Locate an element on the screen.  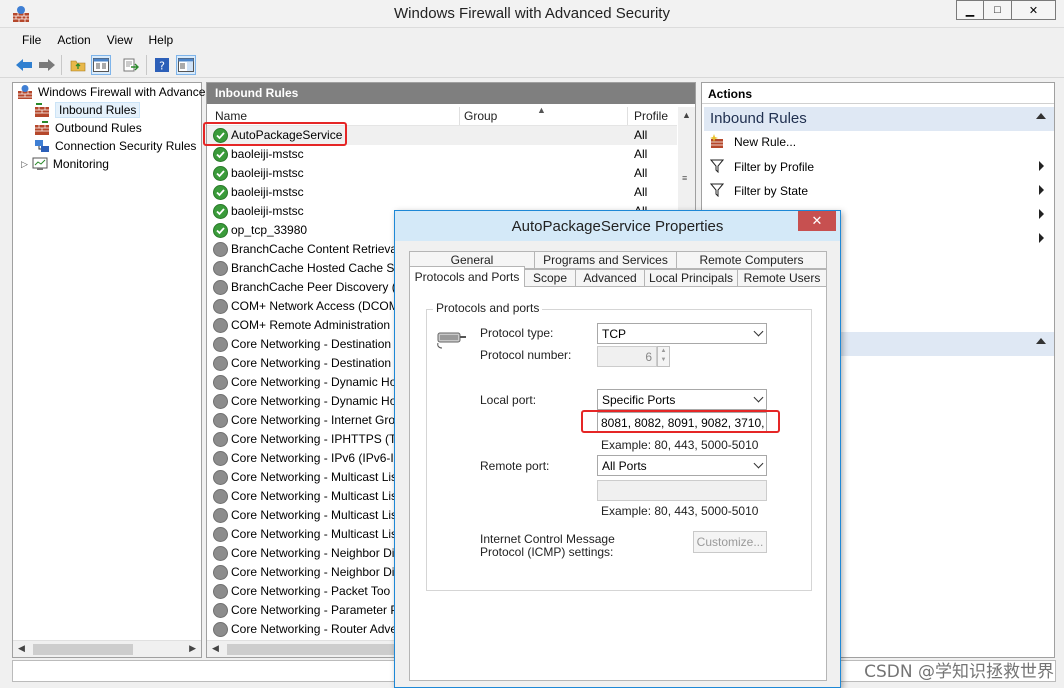
rule-name: Core Networking - Router Adve is located at coordinates (314, 629).